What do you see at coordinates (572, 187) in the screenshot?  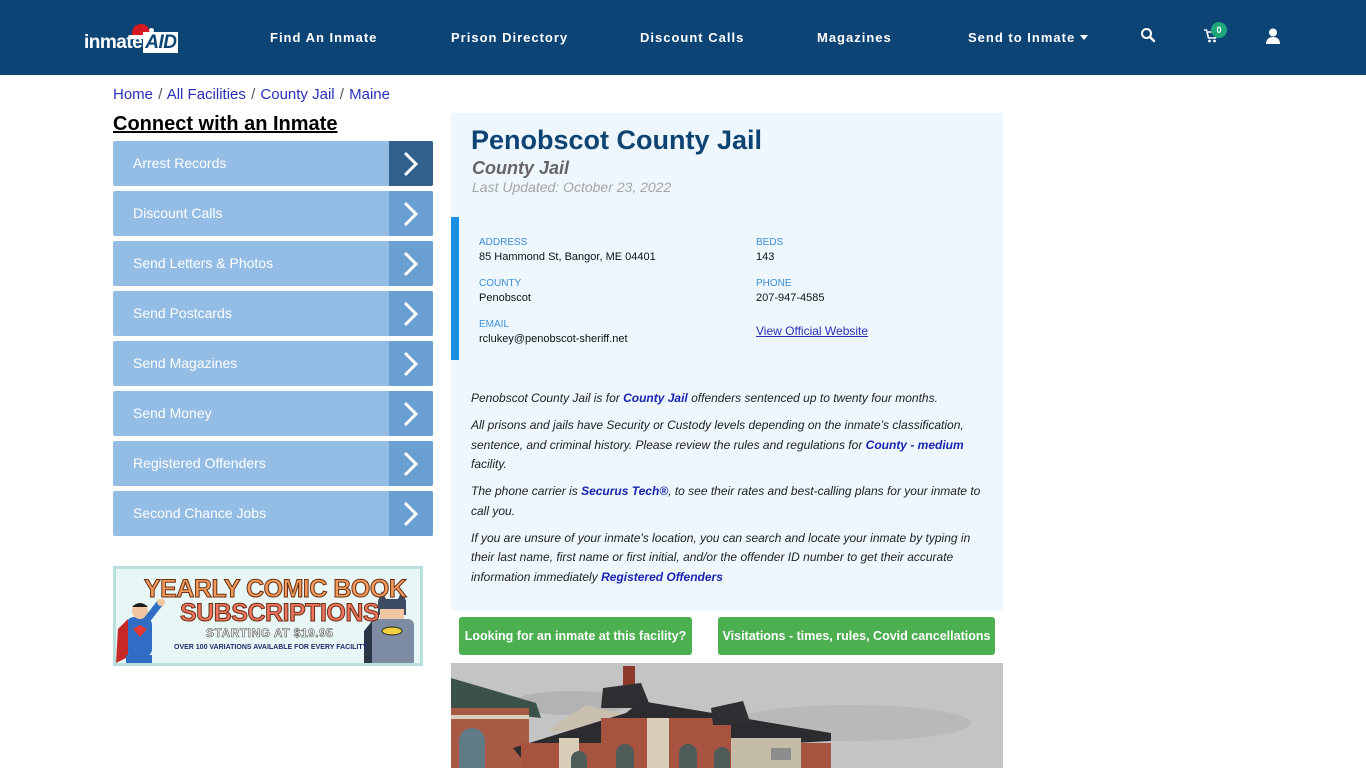 I see `last-updated: Last Updated: October 23, 2022` at bounding box center [572, 187].